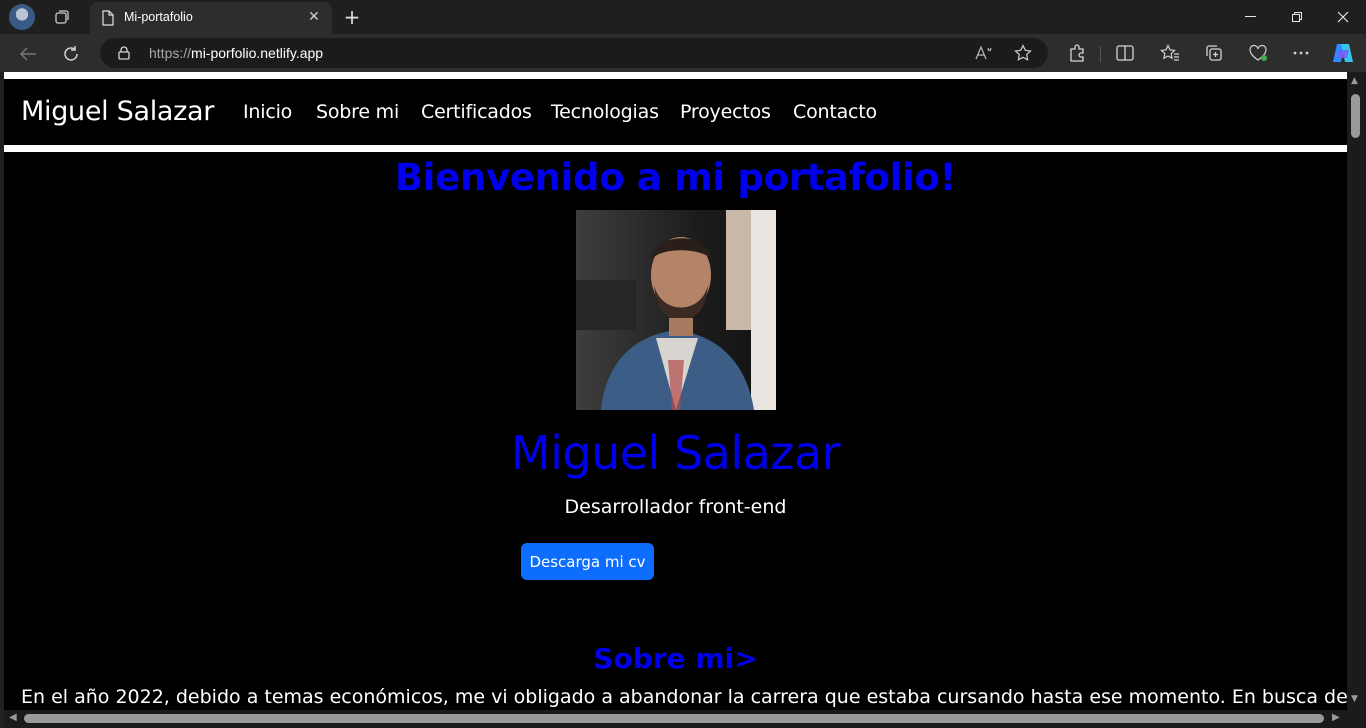 The image size is (1366, 728). I want to click on split-screen-icon, so click(1125, 53).